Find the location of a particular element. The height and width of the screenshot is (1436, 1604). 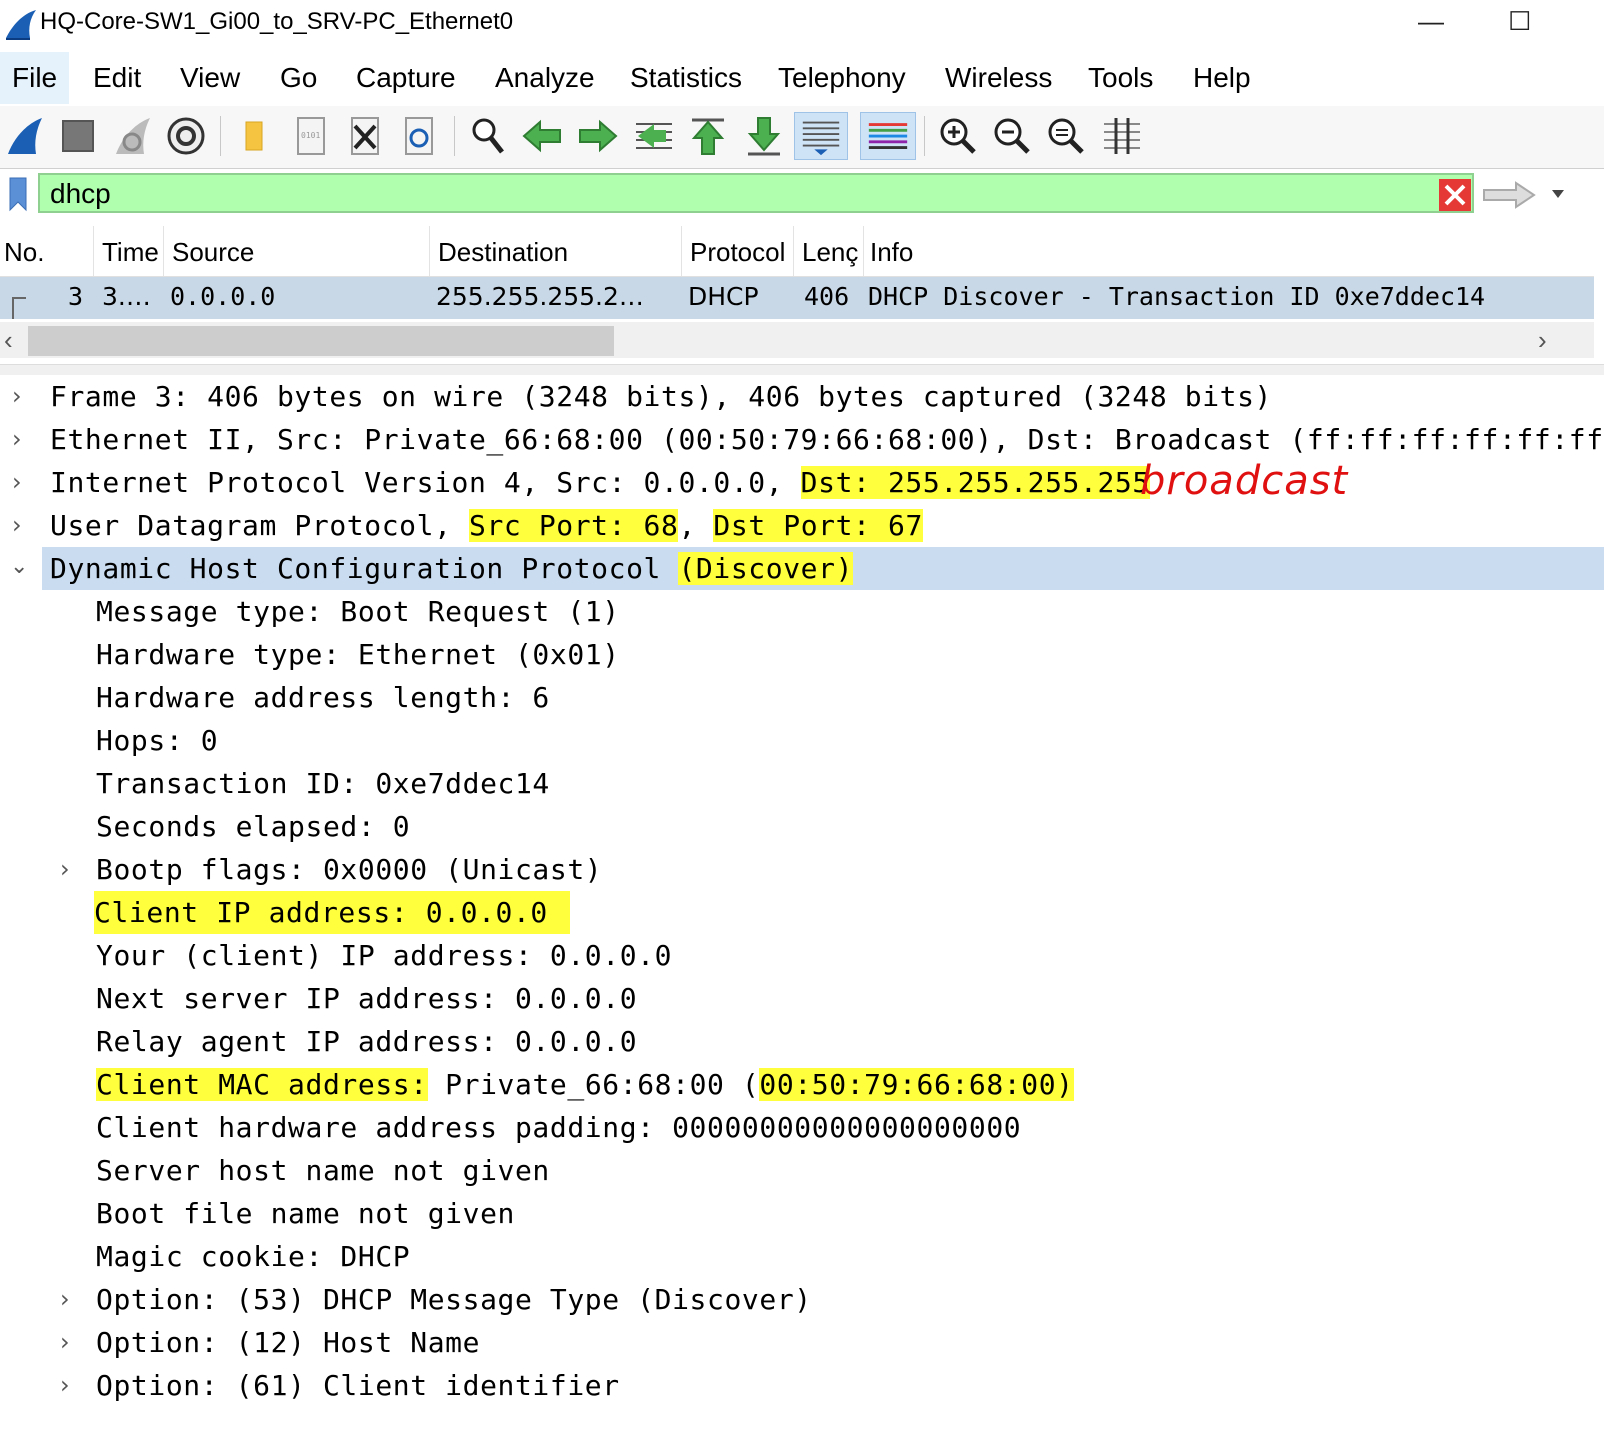

menu-analyze: Analyze is located at coordinates (545, 78).